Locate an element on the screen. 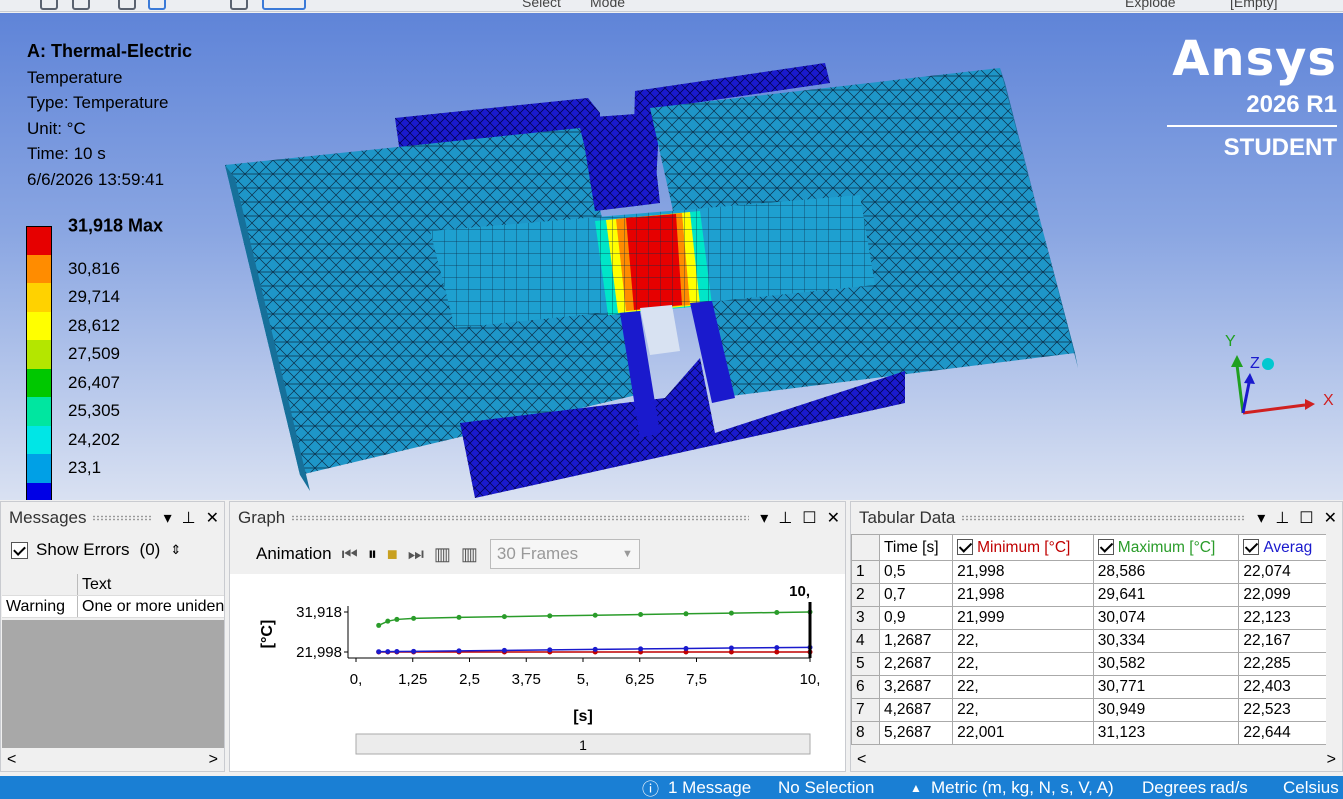  mode-label: Mode is located at coordinates (607, 5).